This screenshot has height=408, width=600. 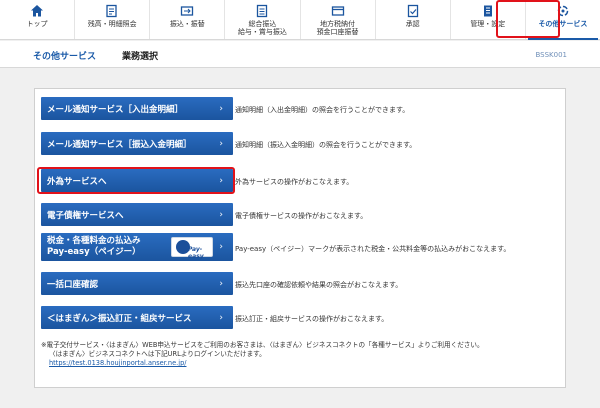 What do you see at coordinates (37, 11) in the screenshot?
I see `home-icon` at bounding box center [37, 11].